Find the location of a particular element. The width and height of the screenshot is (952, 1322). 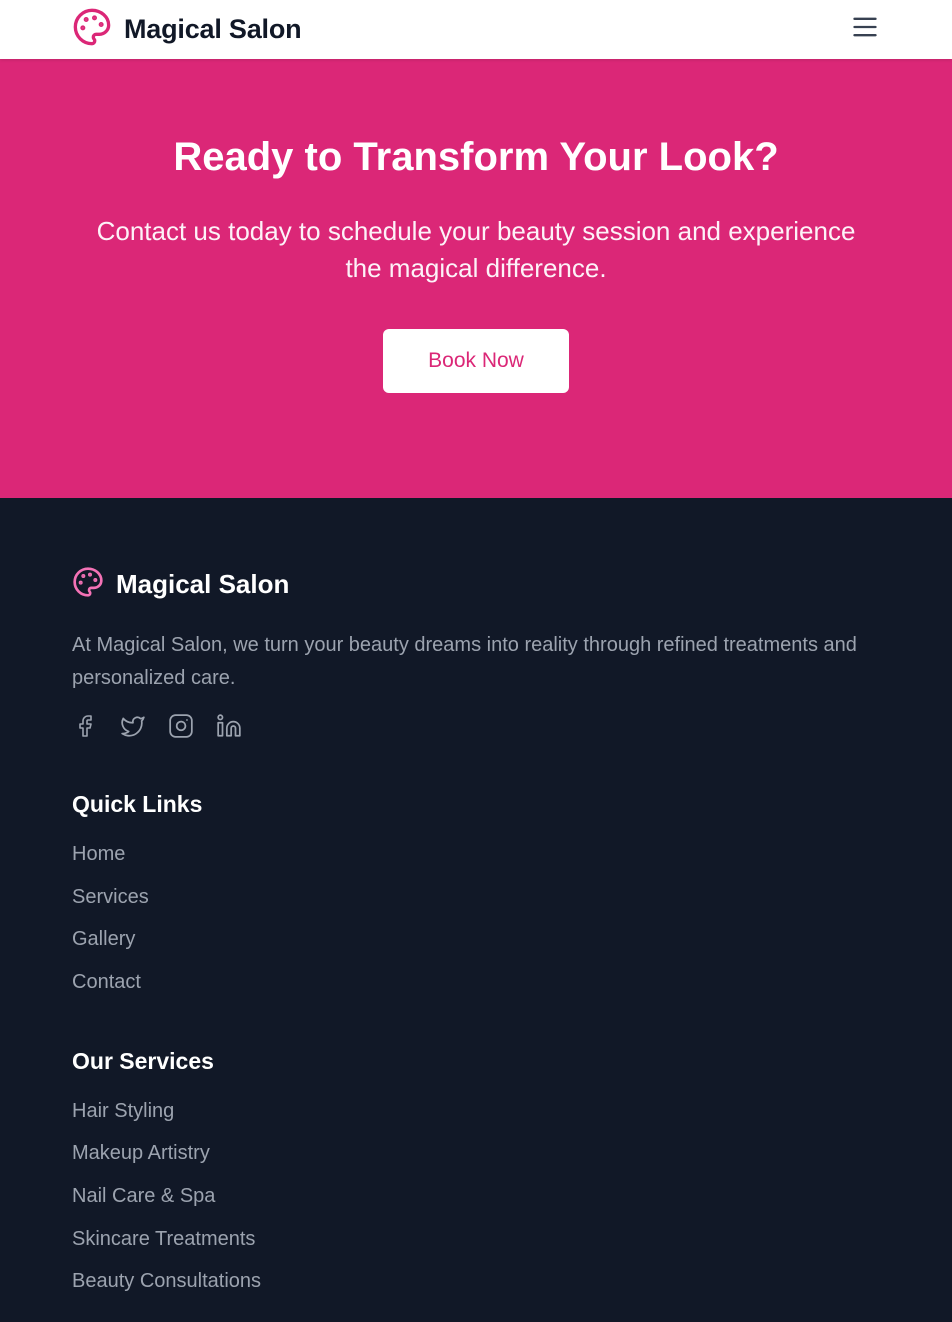

footer-brand: Magical Salon is located at coordinates (476, 584).